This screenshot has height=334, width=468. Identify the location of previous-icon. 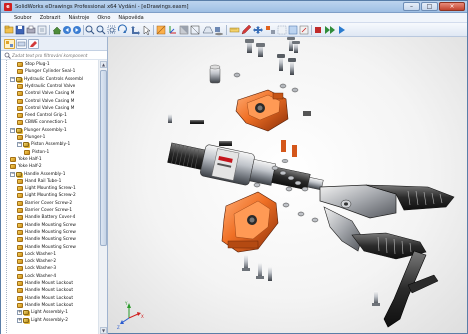
(67, 30).